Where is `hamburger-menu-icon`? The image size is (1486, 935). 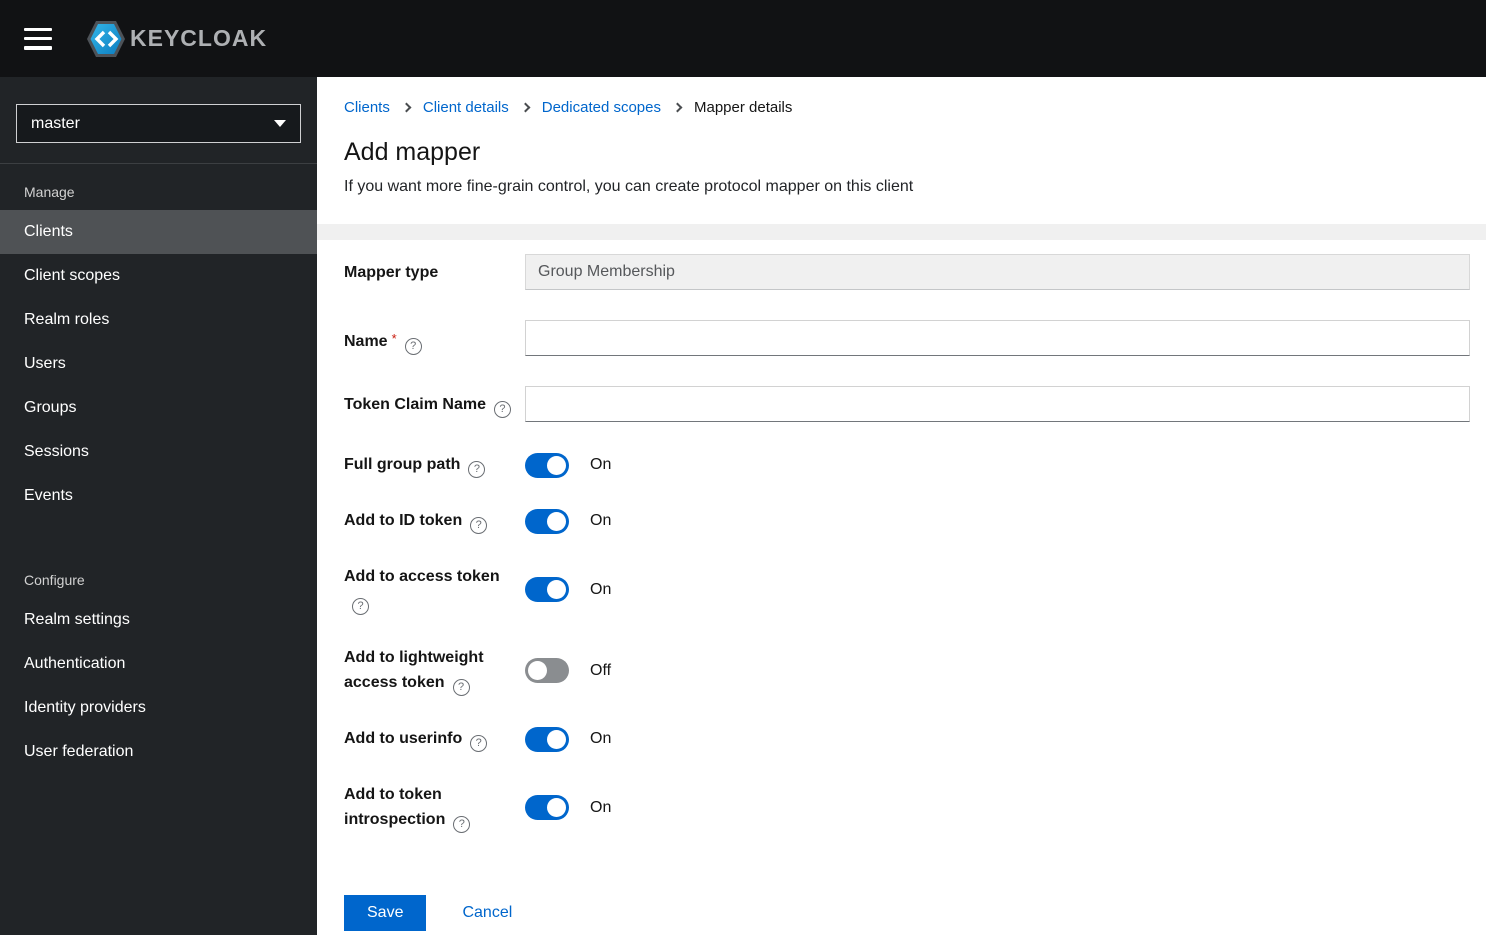
hamburger-menu-icon is located at coordinates (38, 38).